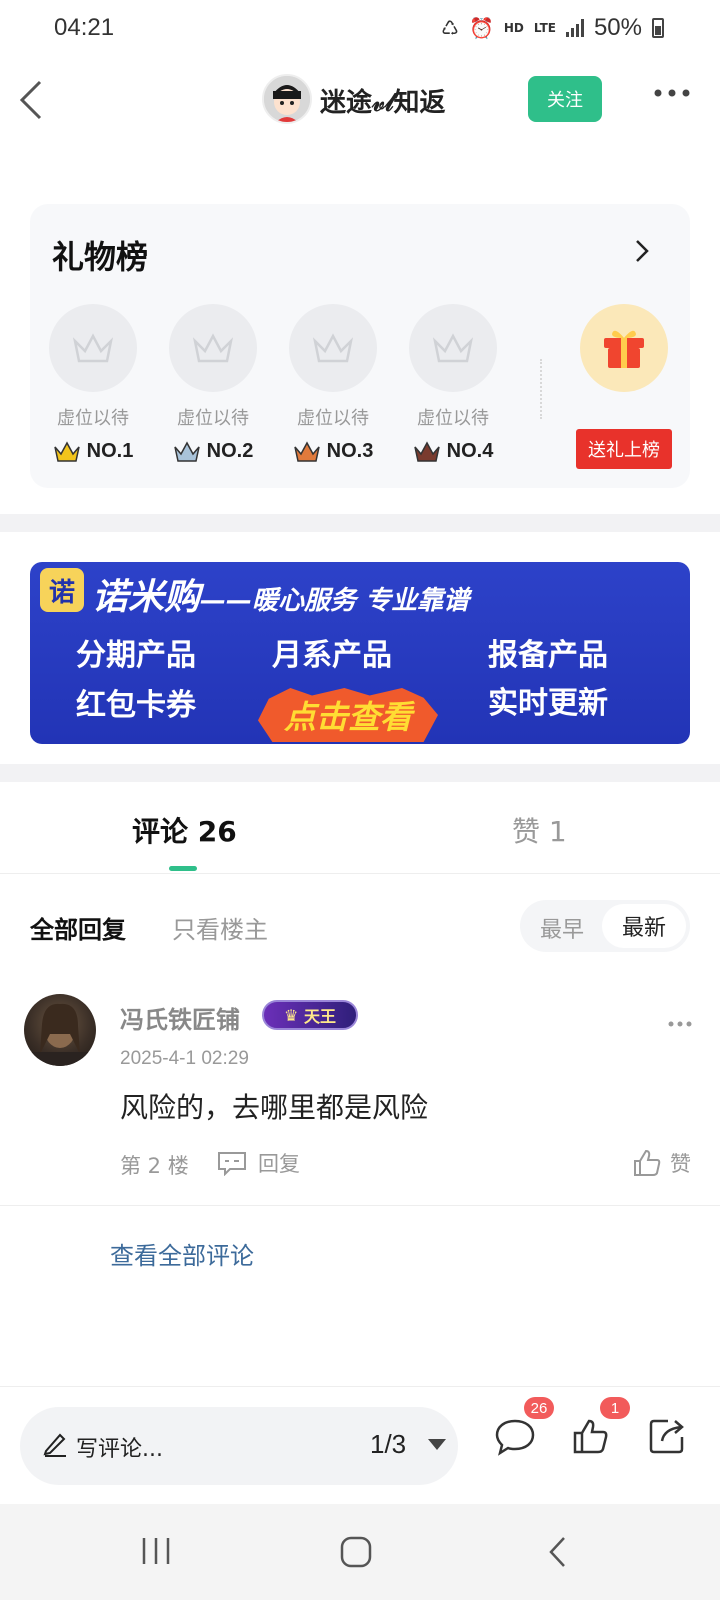  What do you see at coordinates (680, 1164) in the screenshot?
I see `like-label: 赞` at bounding box center [680, 1164].